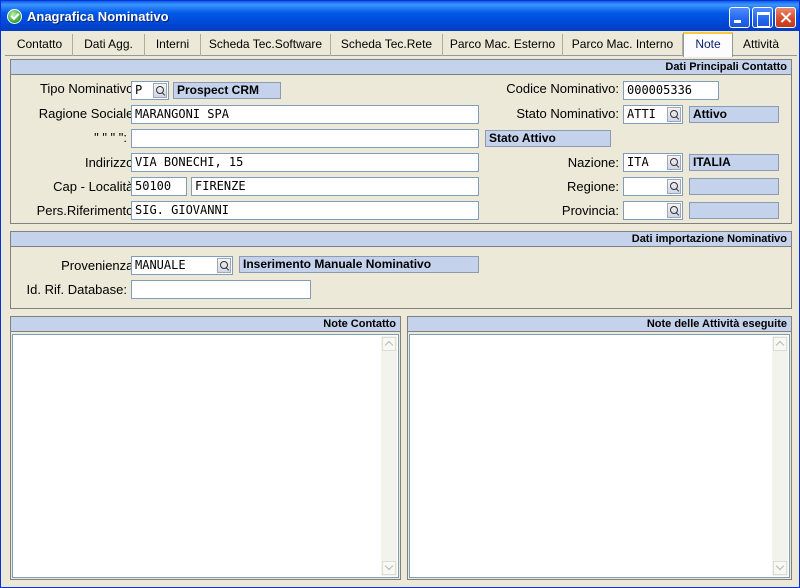  Describe the element at coordinates (87, 113) in the screenshot. I see `label-ragione-sociale: Ragione Sociale:` at that location.